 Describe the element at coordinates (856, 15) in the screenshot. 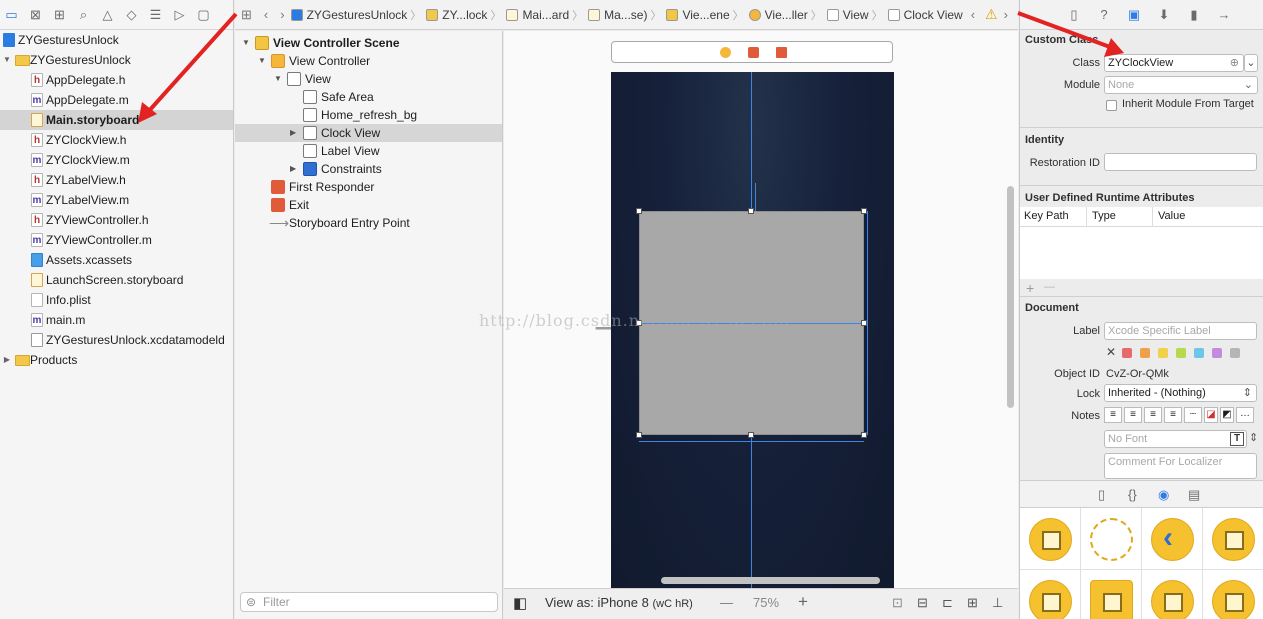

I see `breadcrumb-item: View 〉` at that location.